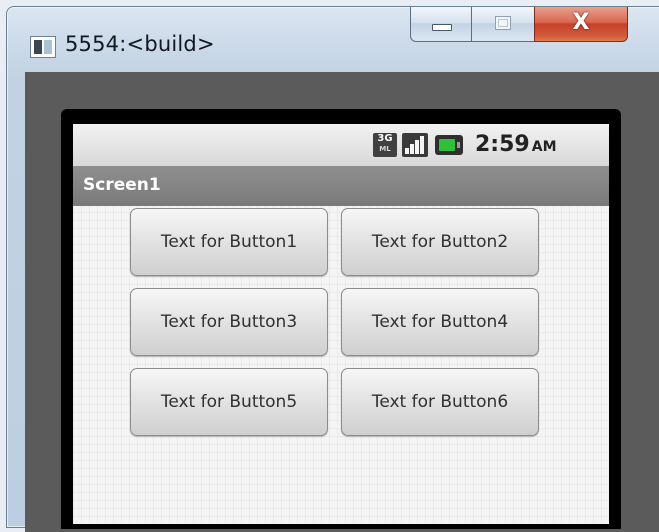 This screenshot has height=532, width=659. What do you see at coordinates (415, 145) in the screenshot?
I see `signal-bars-icon` at bounding box center [415, 145].